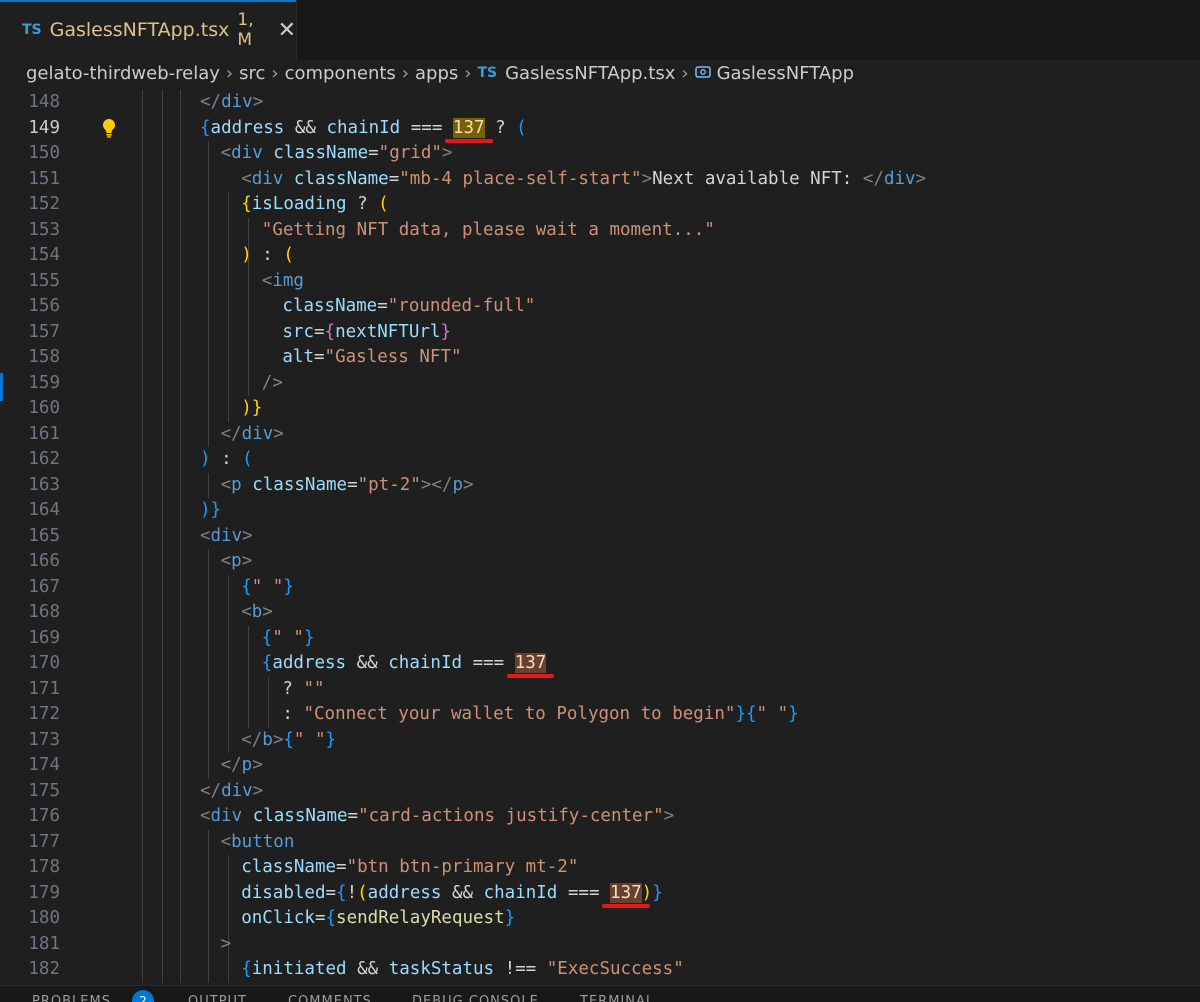 The height and width of the screenshot is (1002, 1200). Describe the element at coordinates (600, 435) in the screenshot. I see `code-line: 161 </div>` at that location.